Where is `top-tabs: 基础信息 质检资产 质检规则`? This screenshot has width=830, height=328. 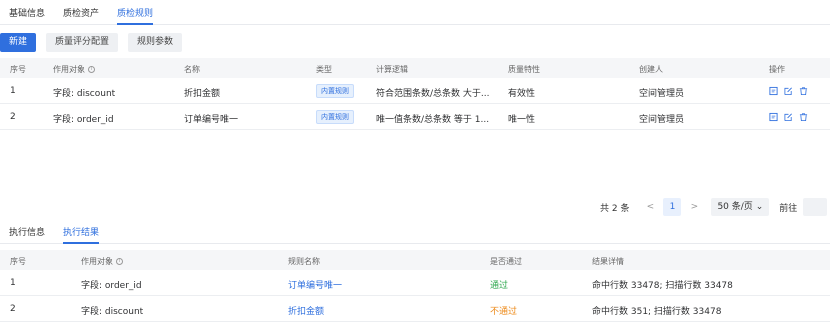 top-tabs: 基础信息 质检资产 质检规则 is located at coordinates (415, 14).